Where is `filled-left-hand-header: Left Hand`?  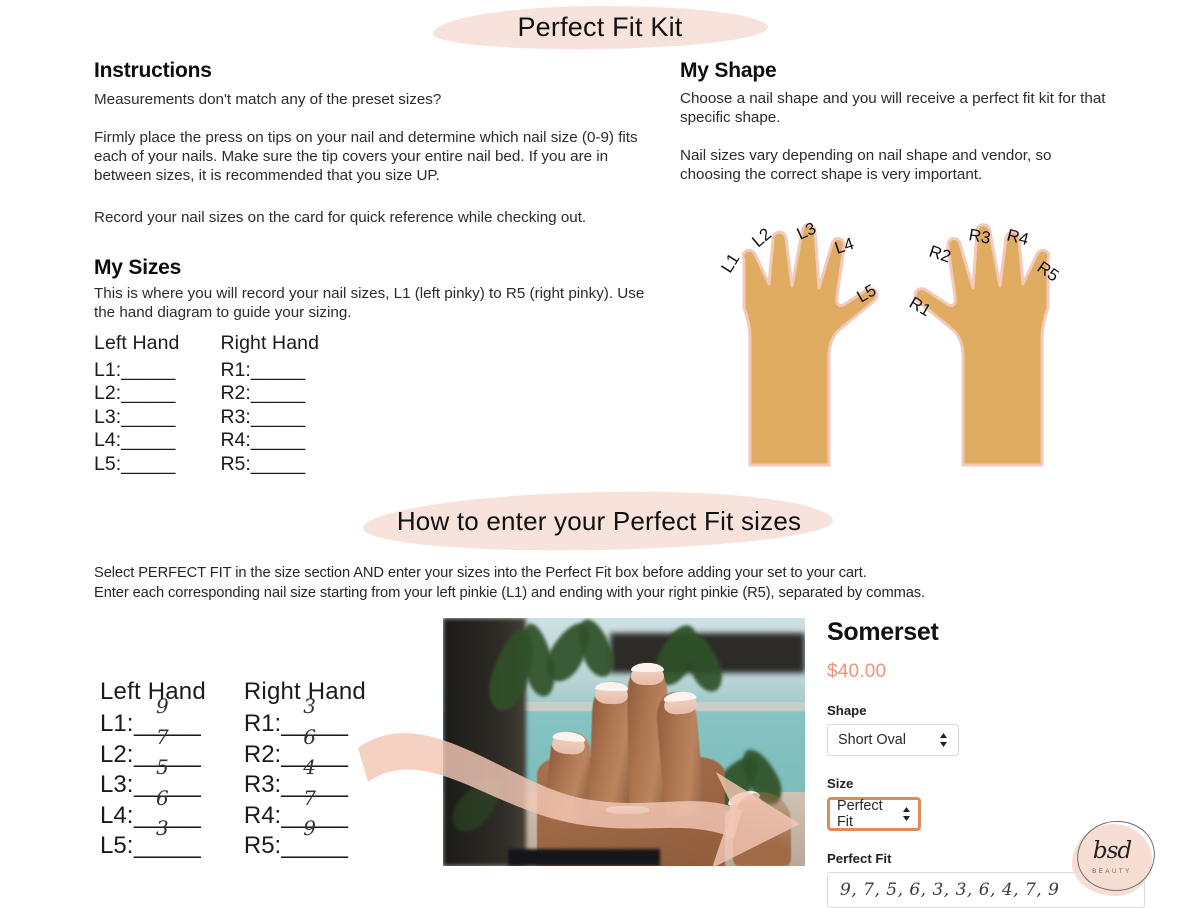 filled-left-hand-header: Left Hand is located at coordinates (153, 691).